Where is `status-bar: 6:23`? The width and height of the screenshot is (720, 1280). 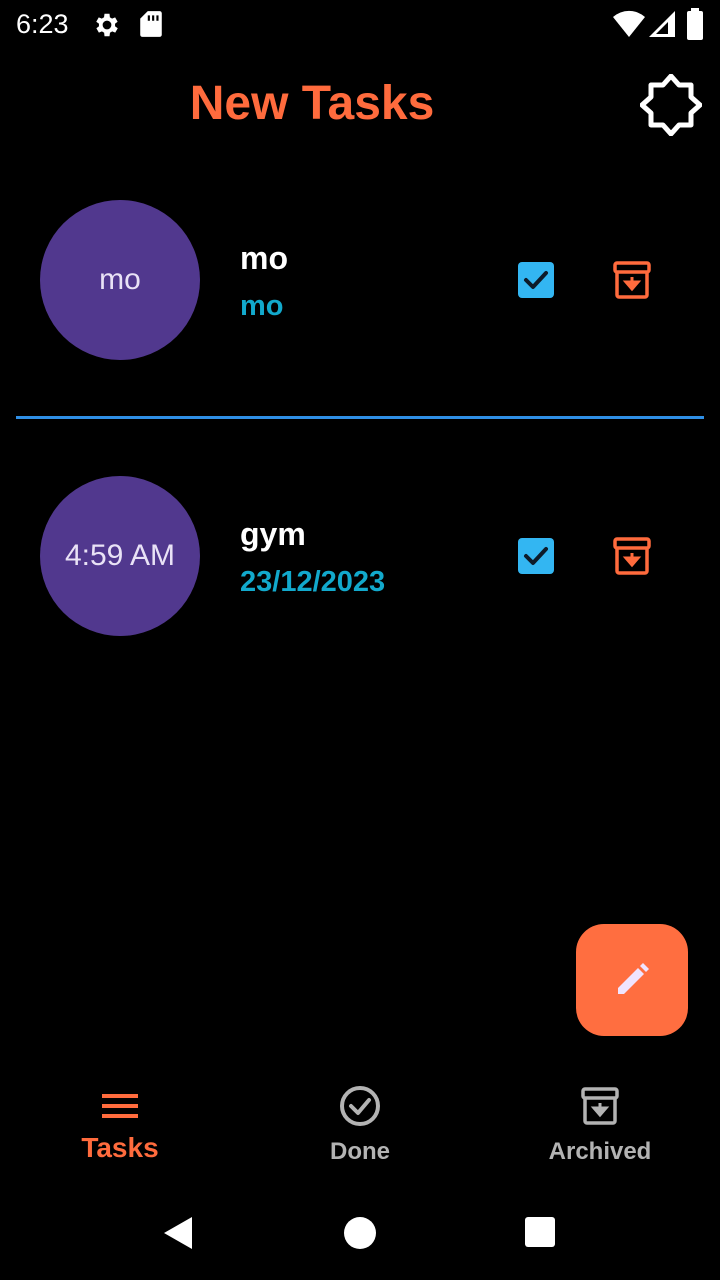 status-bar: 6:23 is located at coordinates (360, 24).